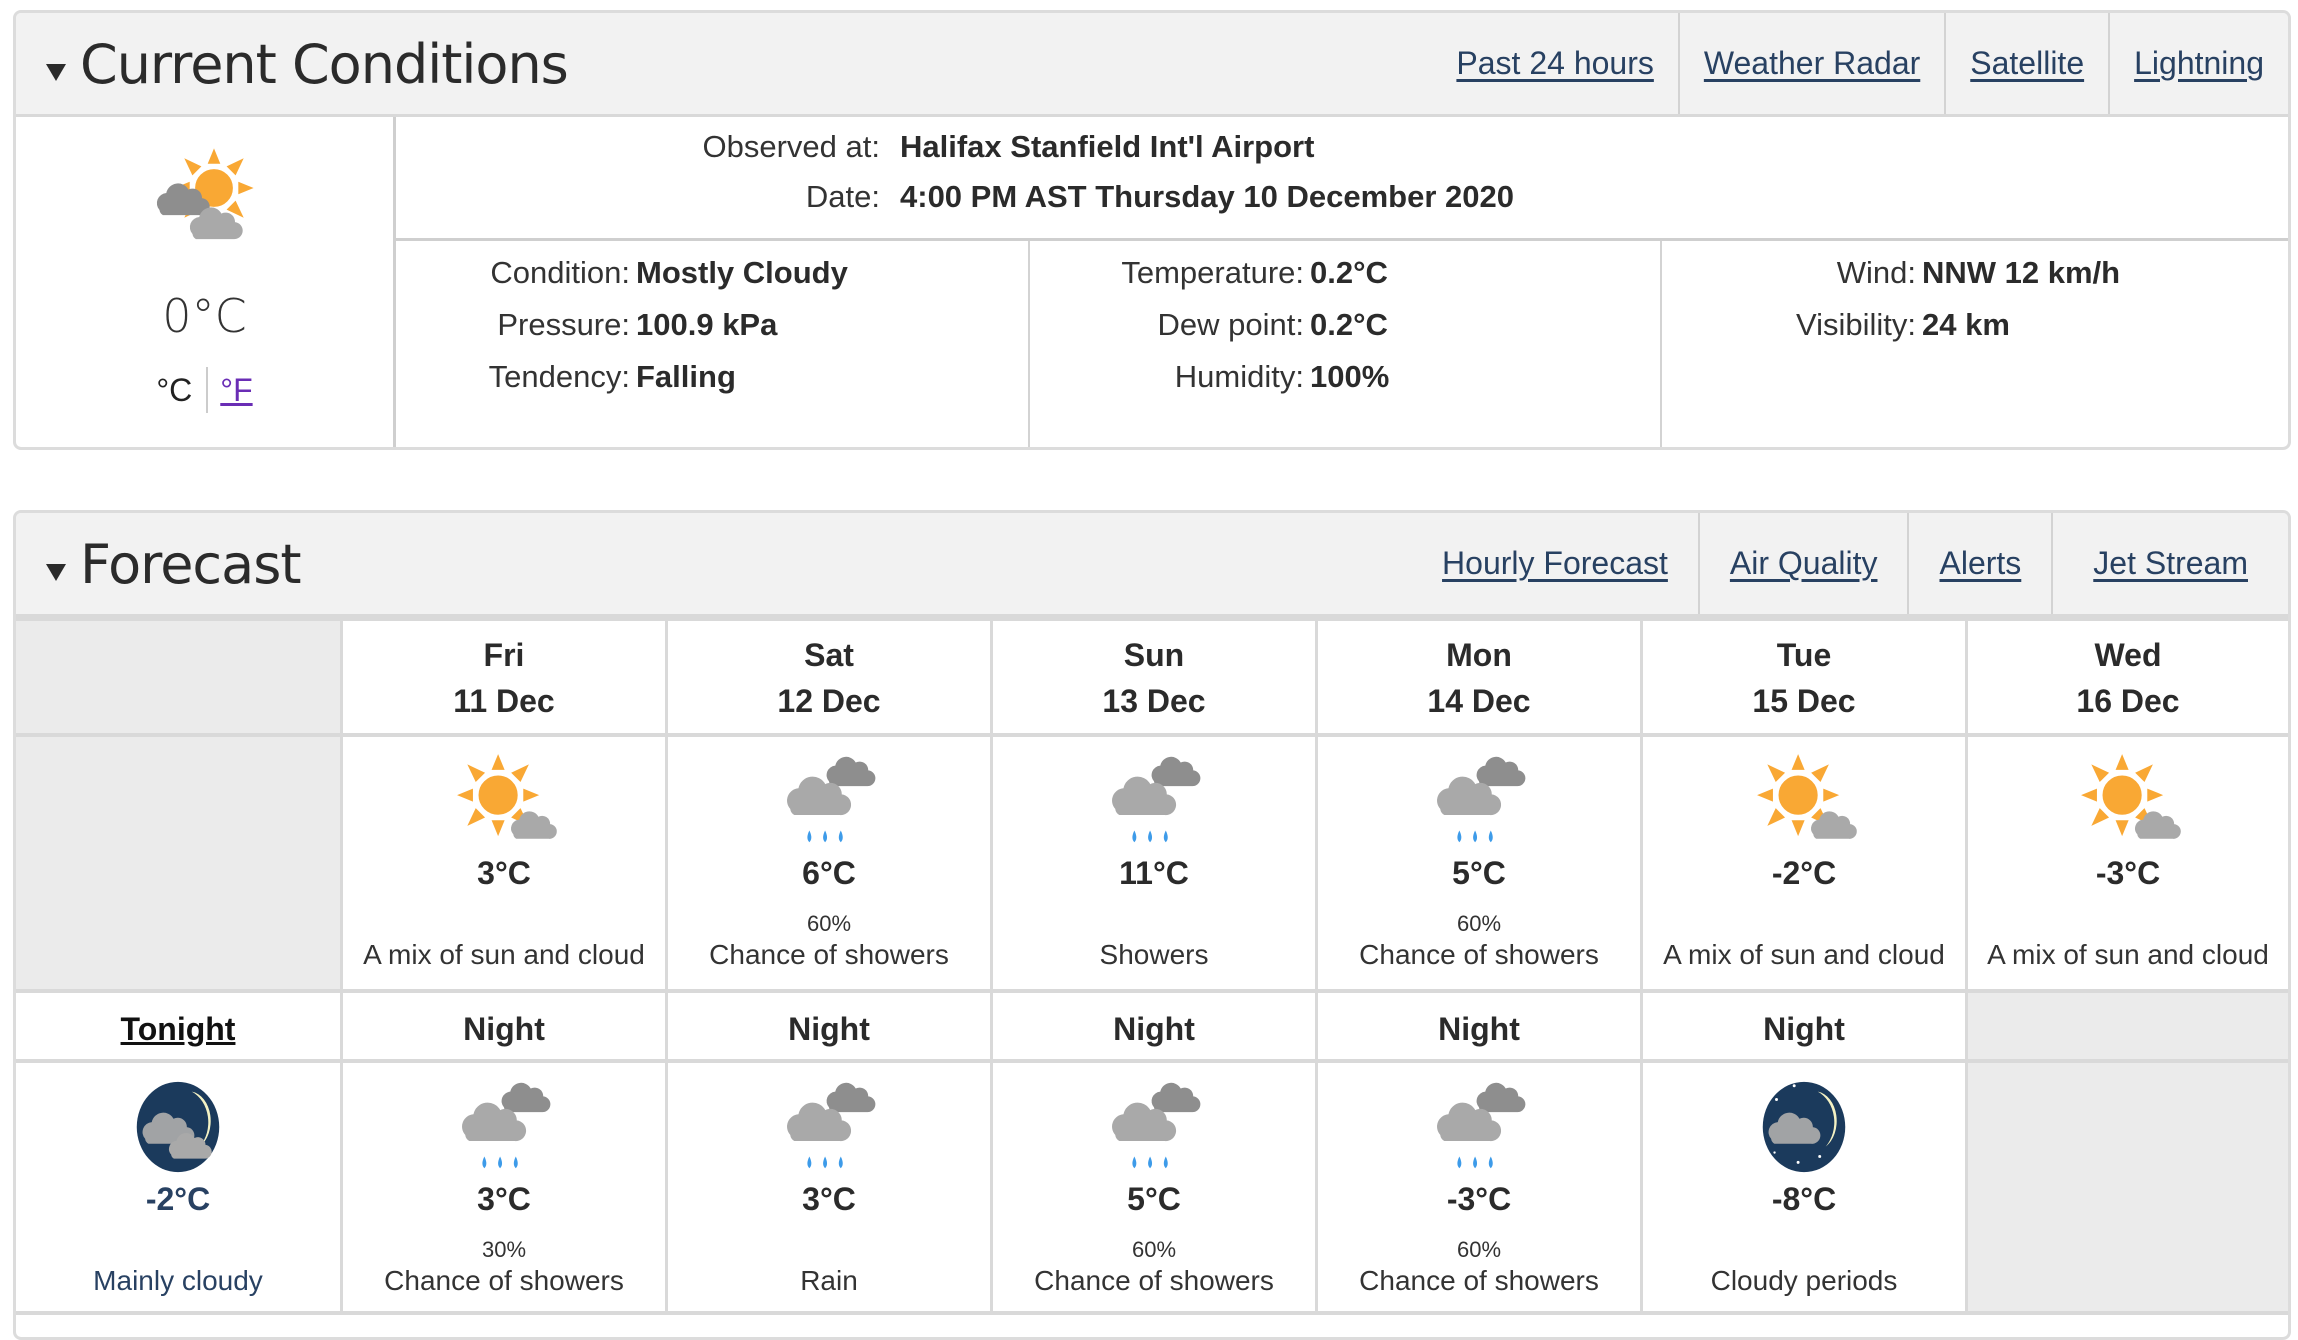  Describe the element at coordinates (2126, 677) in the screenshot. I see `forecast-day-header: Wed 16 Dec` at that location.